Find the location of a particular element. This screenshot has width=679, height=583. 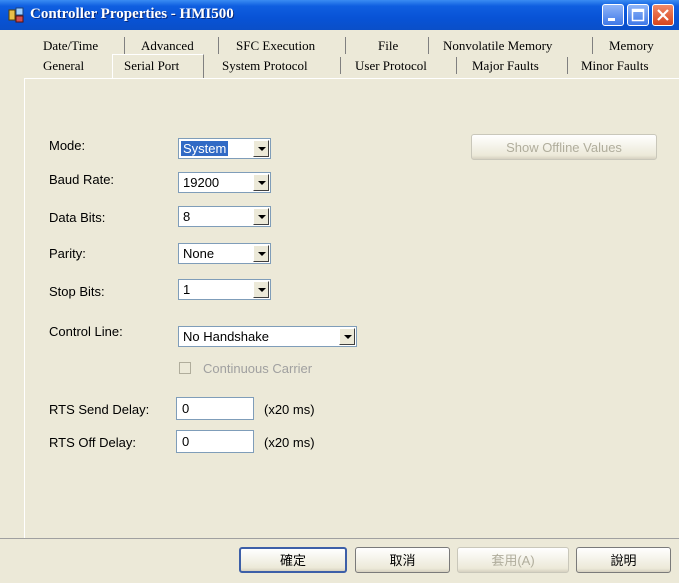

rts-off-delay-value: 0 is located at coordinates (186, 441).